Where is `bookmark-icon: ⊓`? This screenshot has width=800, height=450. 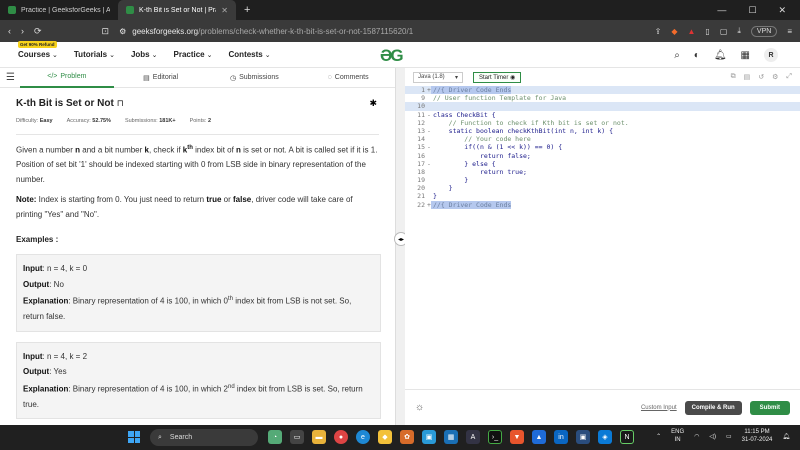 bookmark-icon: ⊓ is located at coordinates (120, 103).